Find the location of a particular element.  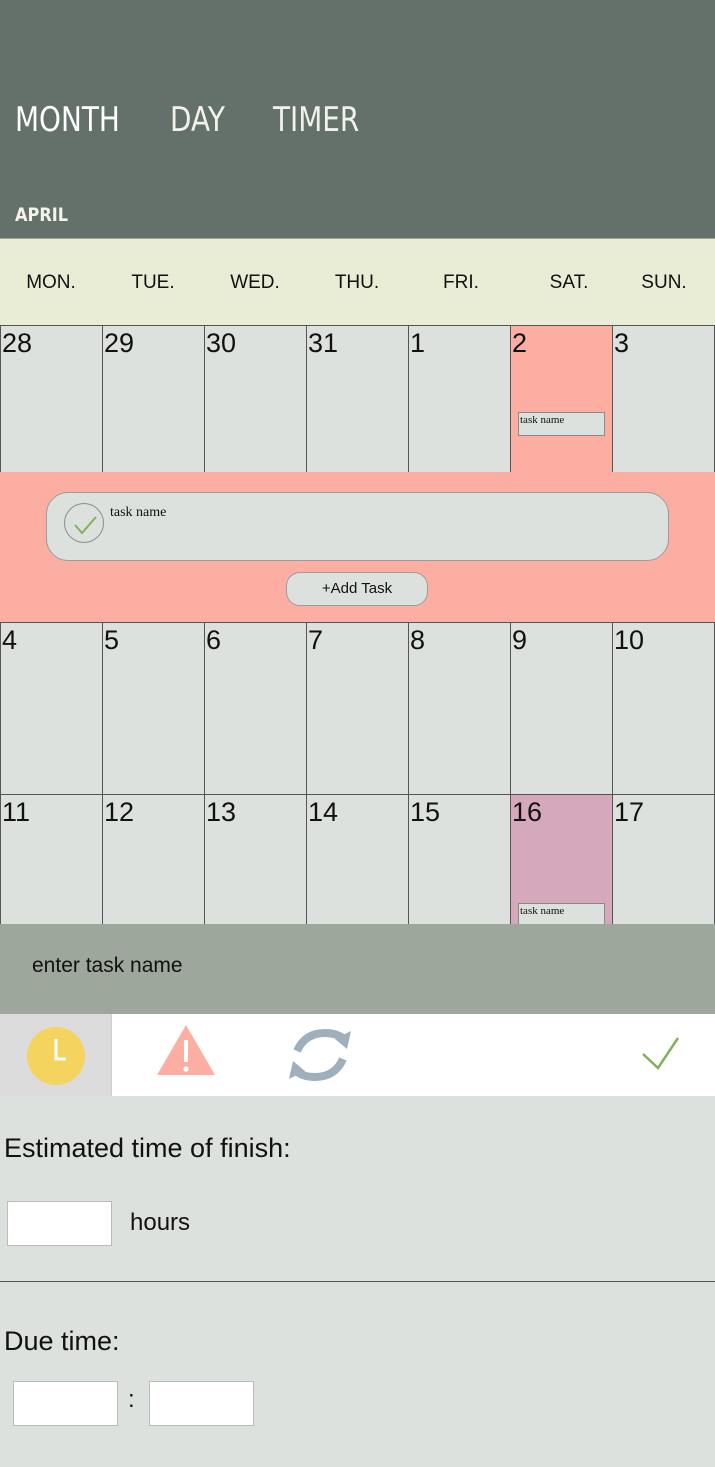

day-cell: 6 is located at coordinates (255, 708).